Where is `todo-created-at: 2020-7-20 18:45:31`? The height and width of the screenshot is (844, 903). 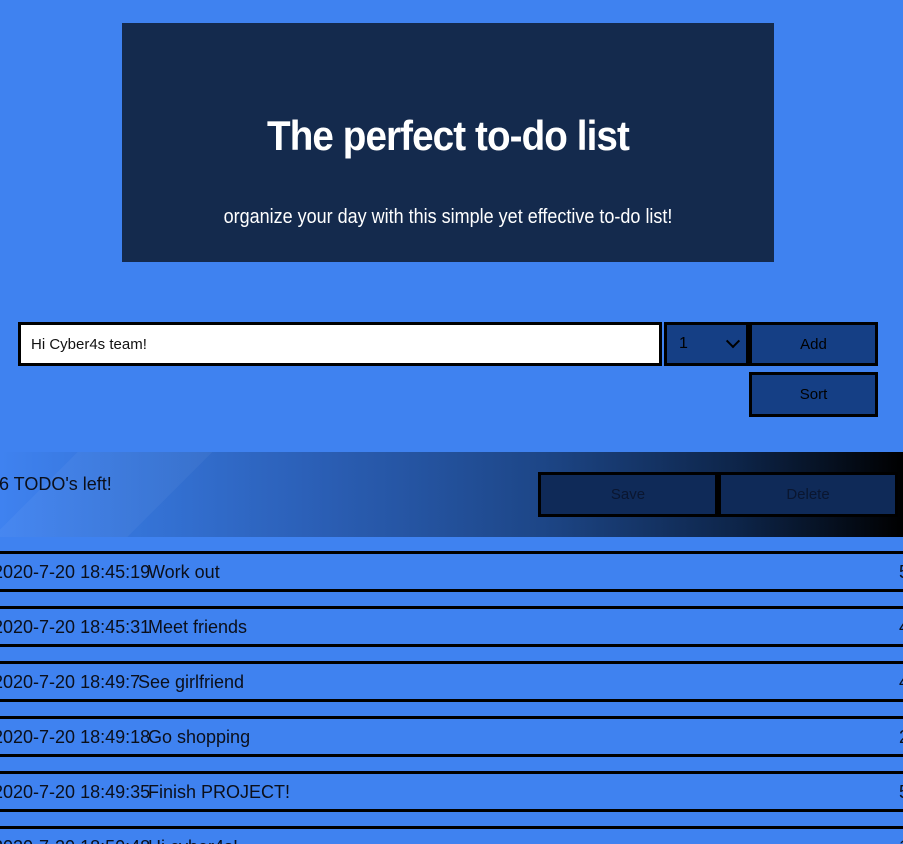 todo-created-at: 2020-7-20 18:45:31 is located at coordinates (75, 627).